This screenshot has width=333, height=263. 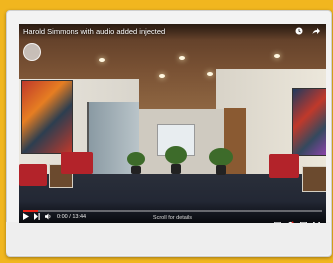 What do you see at coordinates (314, 179) in the screenshot?
I see `side-table` at bounding box center [314, 179].